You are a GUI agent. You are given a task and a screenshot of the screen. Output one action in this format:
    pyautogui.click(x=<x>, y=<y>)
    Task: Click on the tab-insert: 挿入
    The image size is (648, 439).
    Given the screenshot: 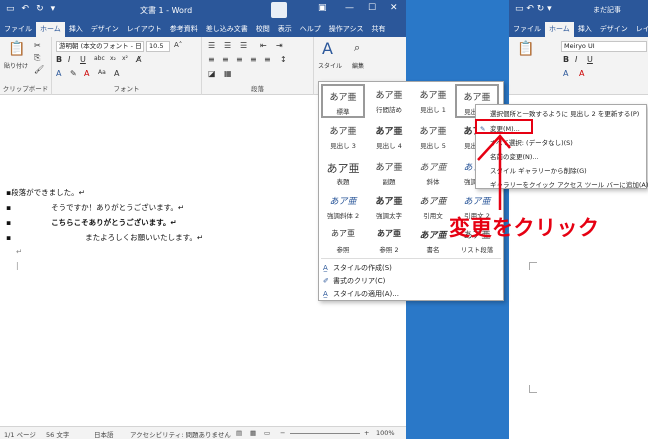 What is the action you would take?
    pyautogui.click(x=76, y=29)
    